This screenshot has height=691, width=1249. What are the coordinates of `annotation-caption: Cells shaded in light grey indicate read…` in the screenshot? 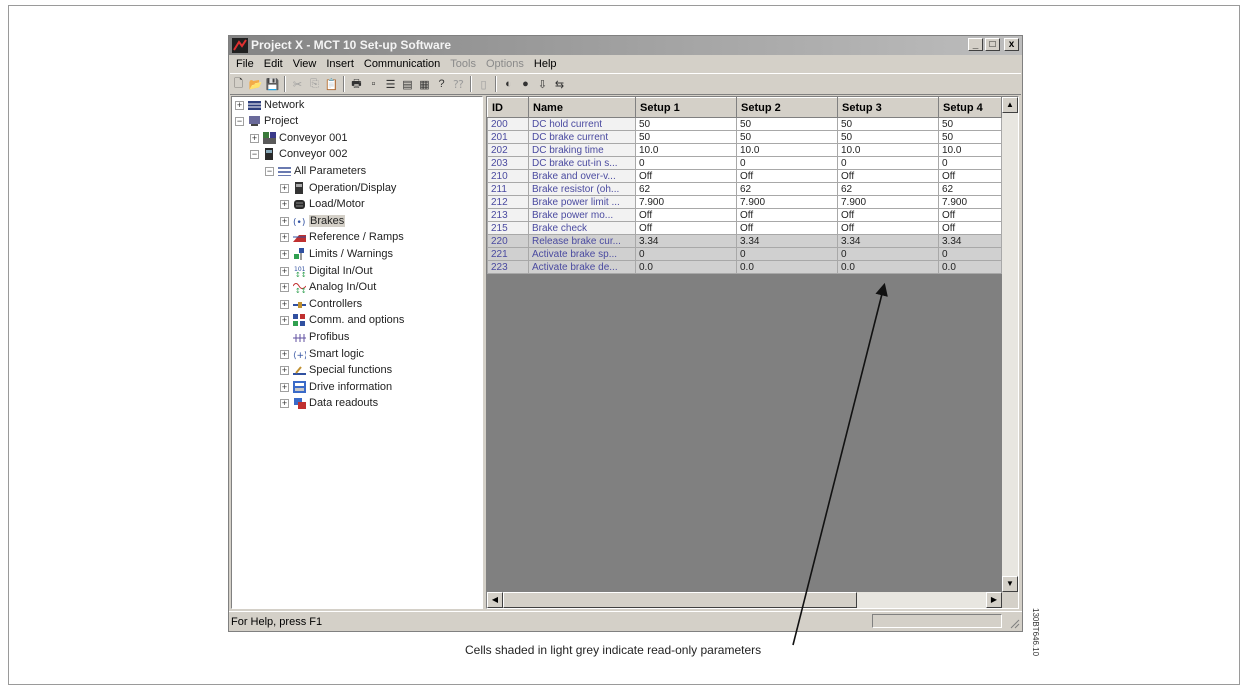 It's located at (613, 650).